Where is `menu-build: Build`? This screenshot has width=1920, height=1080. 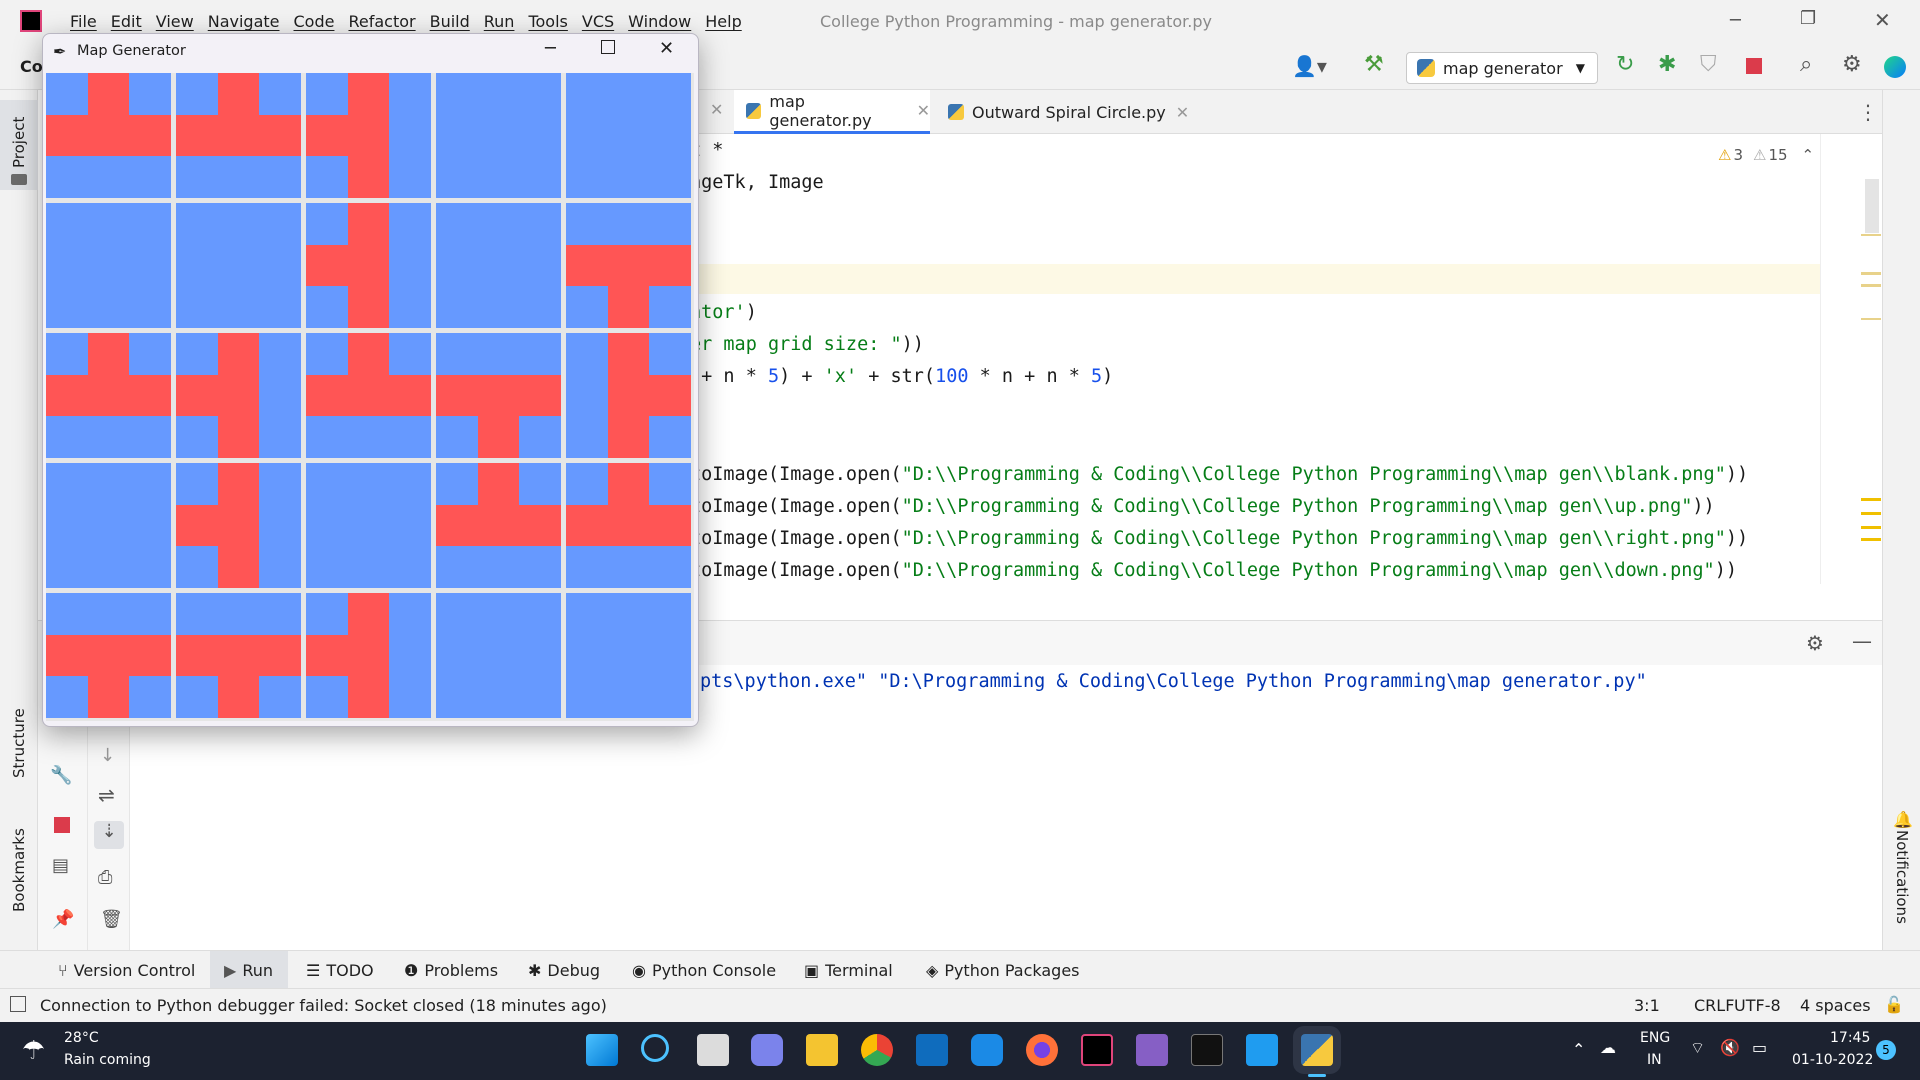 menu-build: Build is located at coordinates (450, 21).